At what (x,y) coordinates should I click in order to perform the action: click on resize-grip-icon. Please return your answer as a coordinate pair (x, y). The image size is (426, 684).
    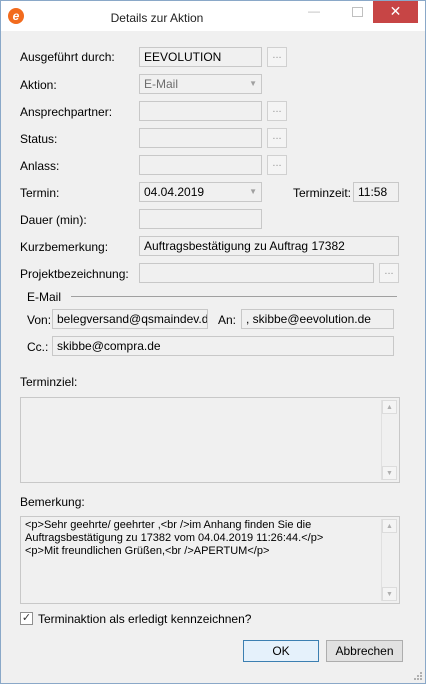
    Looking at the image, I should click on (418, 676).